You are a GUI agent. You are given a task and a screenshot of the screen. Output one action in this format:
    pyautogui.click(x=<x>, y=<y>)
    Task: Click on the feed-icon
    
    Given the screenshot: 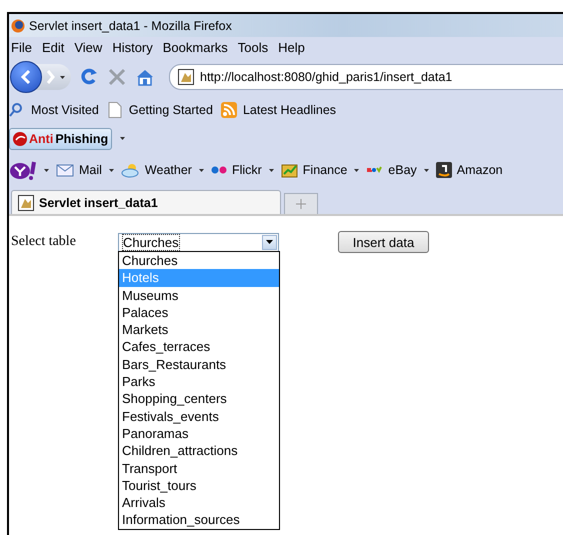 What is the action you would take?
    pyautogui.click(x=228, y=110)
    